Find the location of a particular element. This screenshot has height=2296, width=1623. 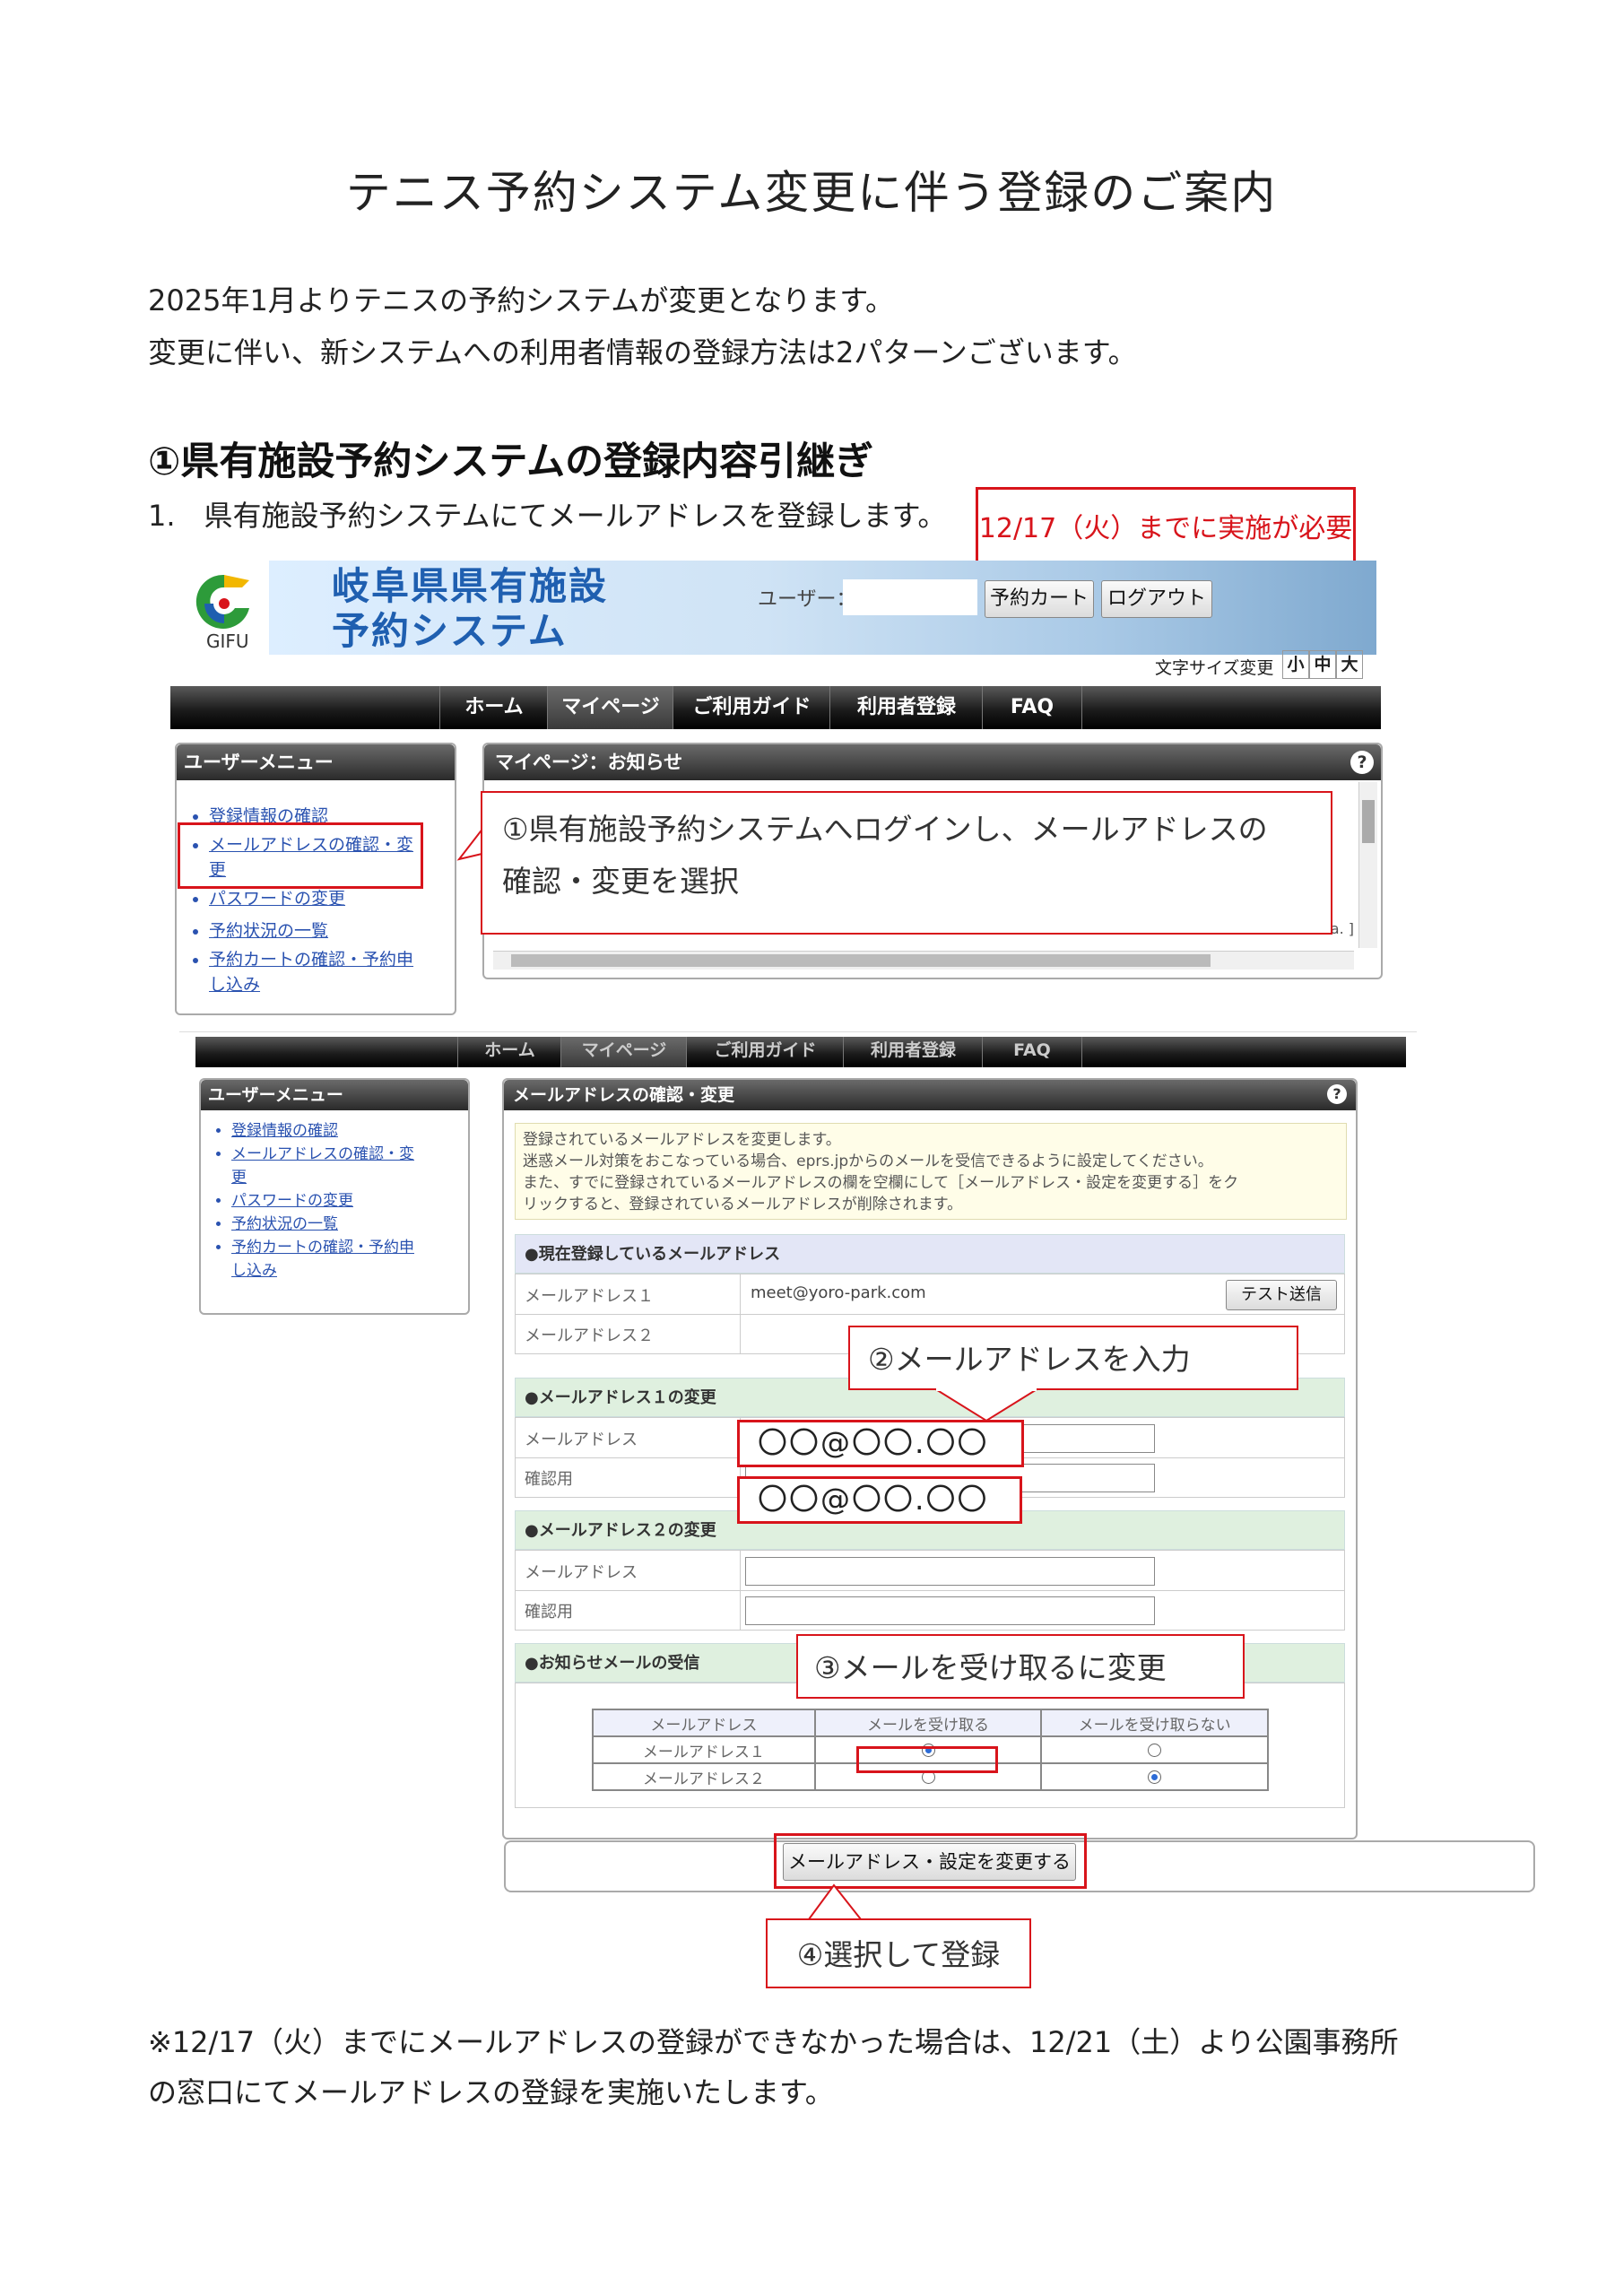

gifu-logo-icon is located at coordinates (222, 601).